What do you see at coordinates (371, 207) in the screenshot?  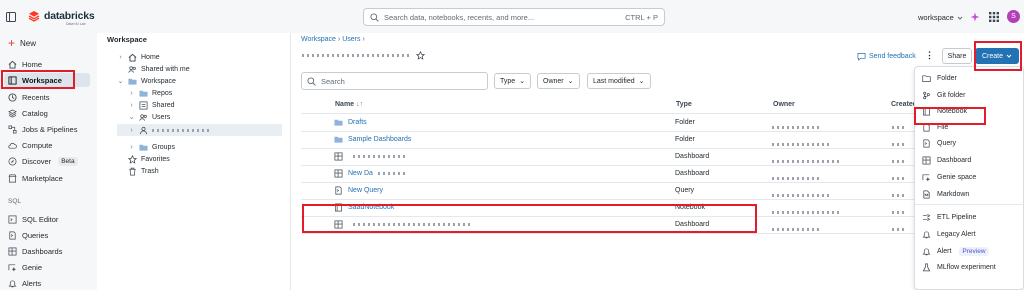 I see `row-name-text: SaadNotebook` at bounding box center [371, 207].